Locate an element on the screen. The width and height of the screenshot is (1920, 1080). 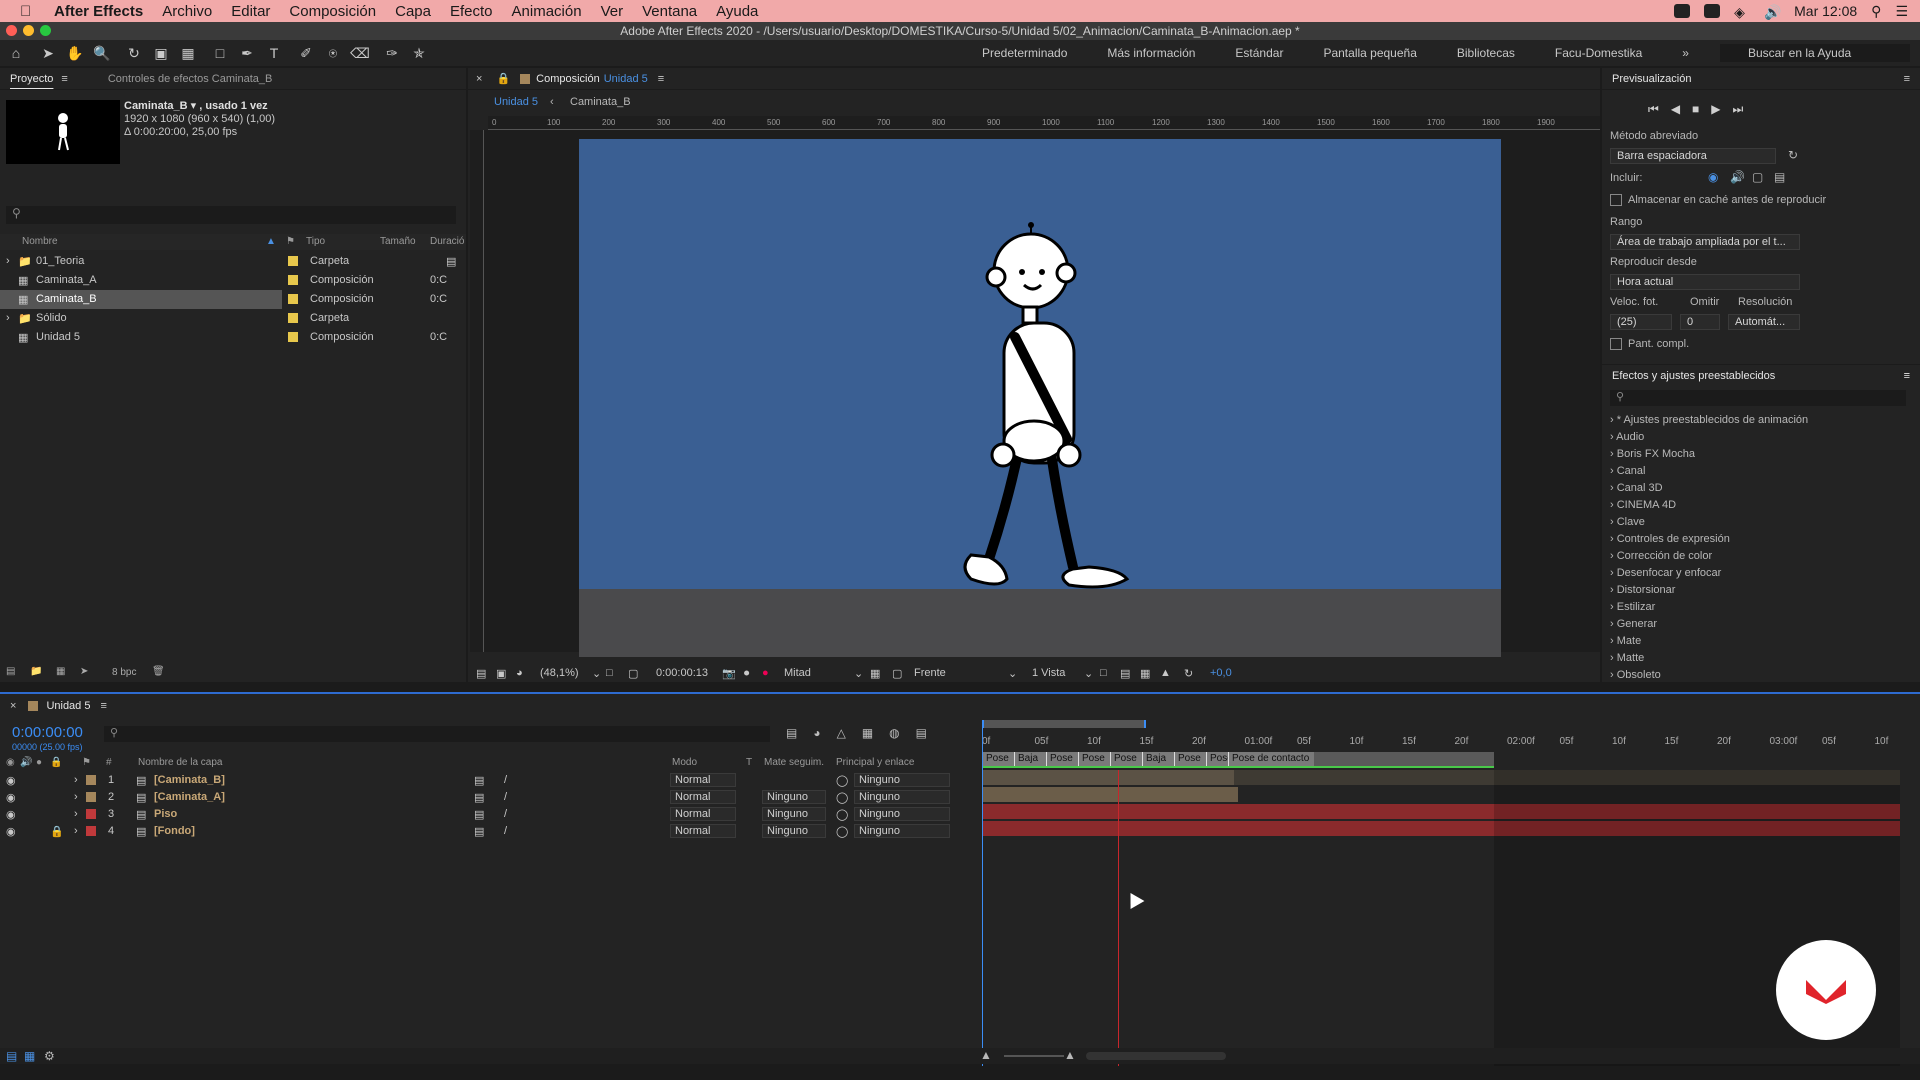
timeline-panel-icon: ▦ is located at coordinates (1145, 673).